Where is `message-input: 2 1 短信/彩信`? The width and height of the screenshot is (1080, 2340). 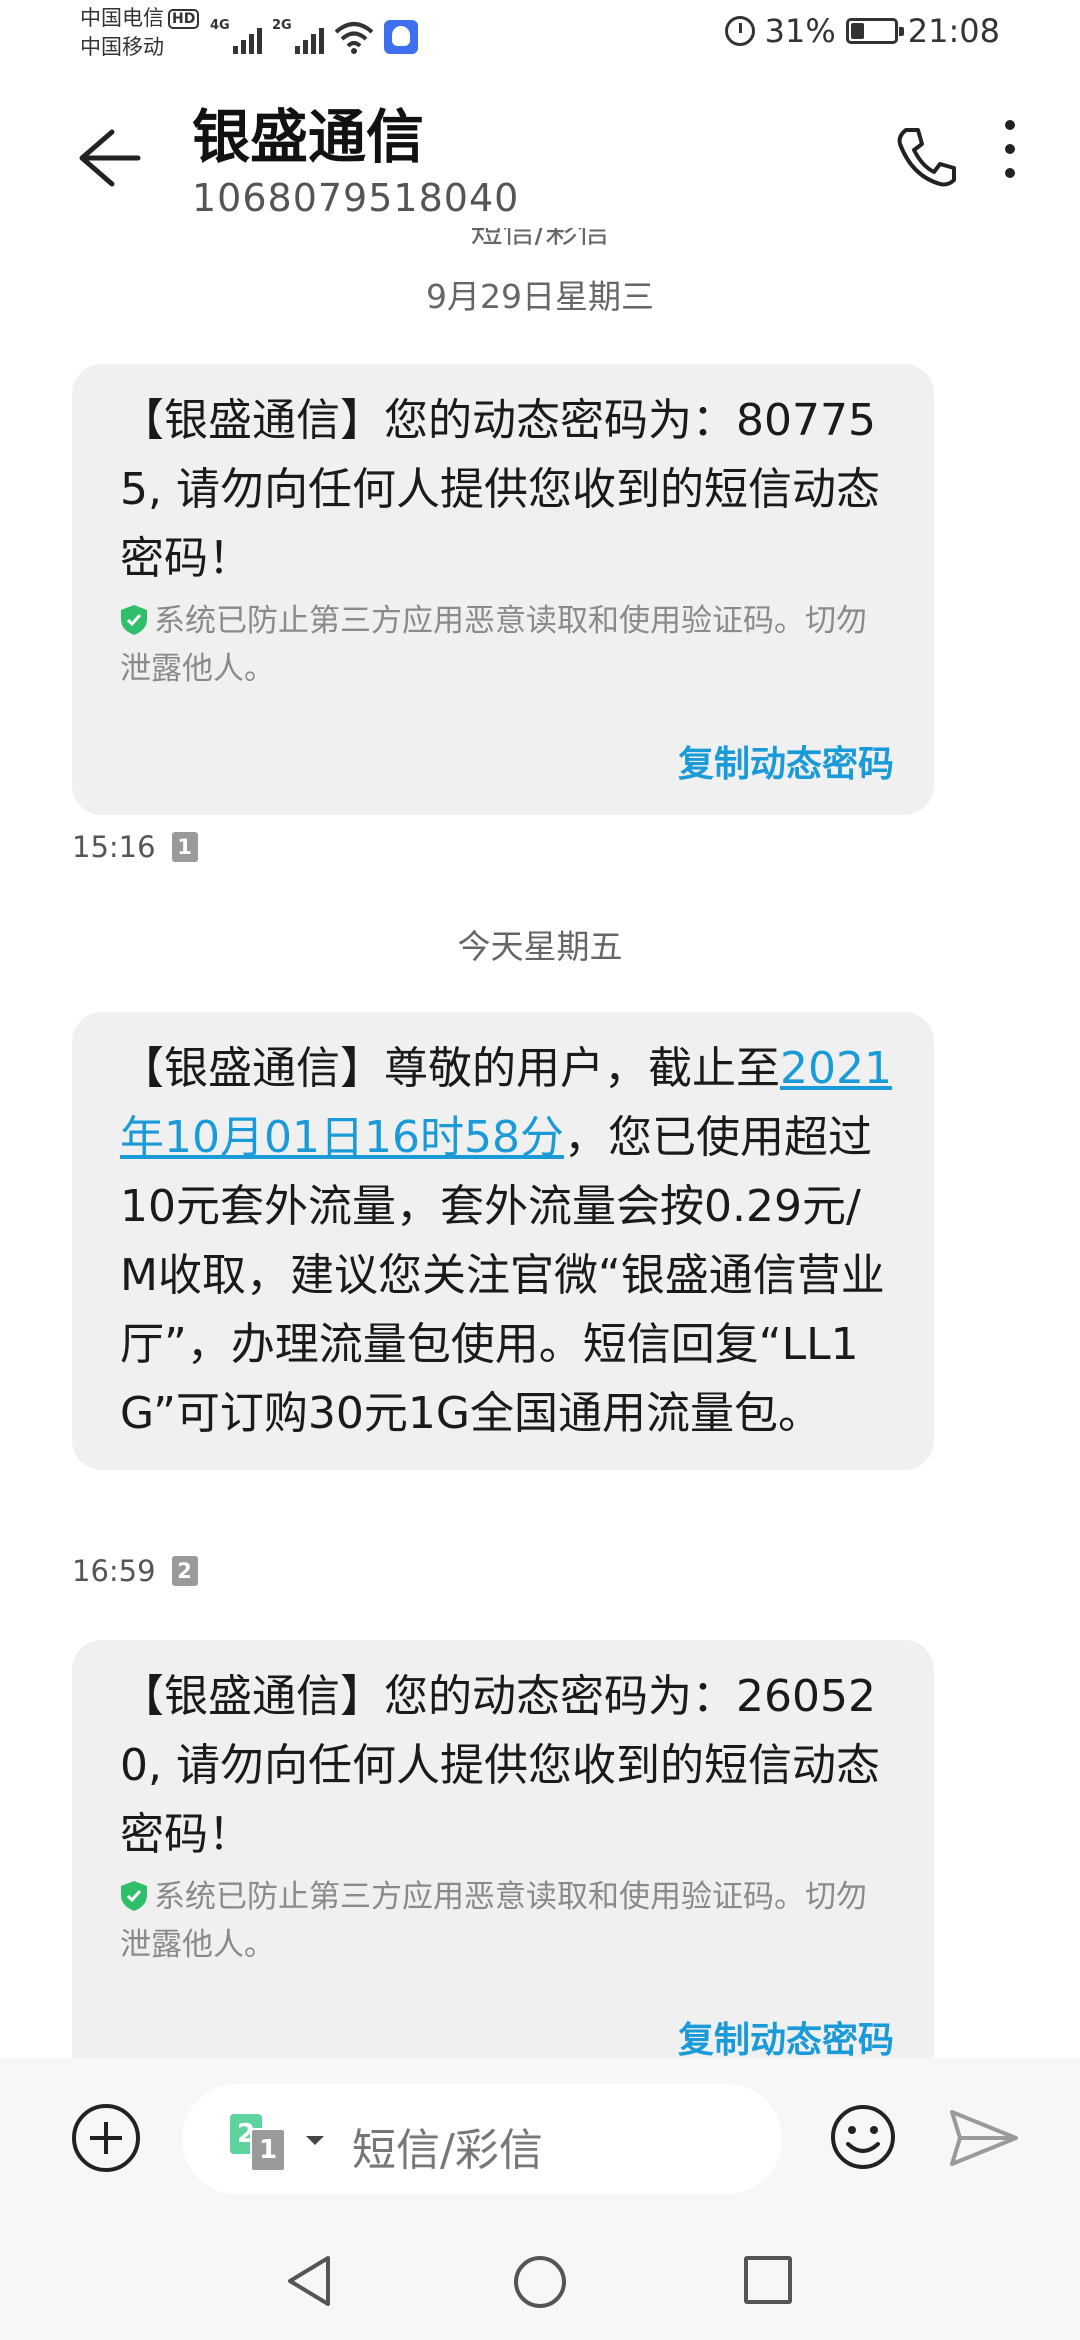 message-input: 2 1 短信/彩信 is located at coordinates (482, 2139).